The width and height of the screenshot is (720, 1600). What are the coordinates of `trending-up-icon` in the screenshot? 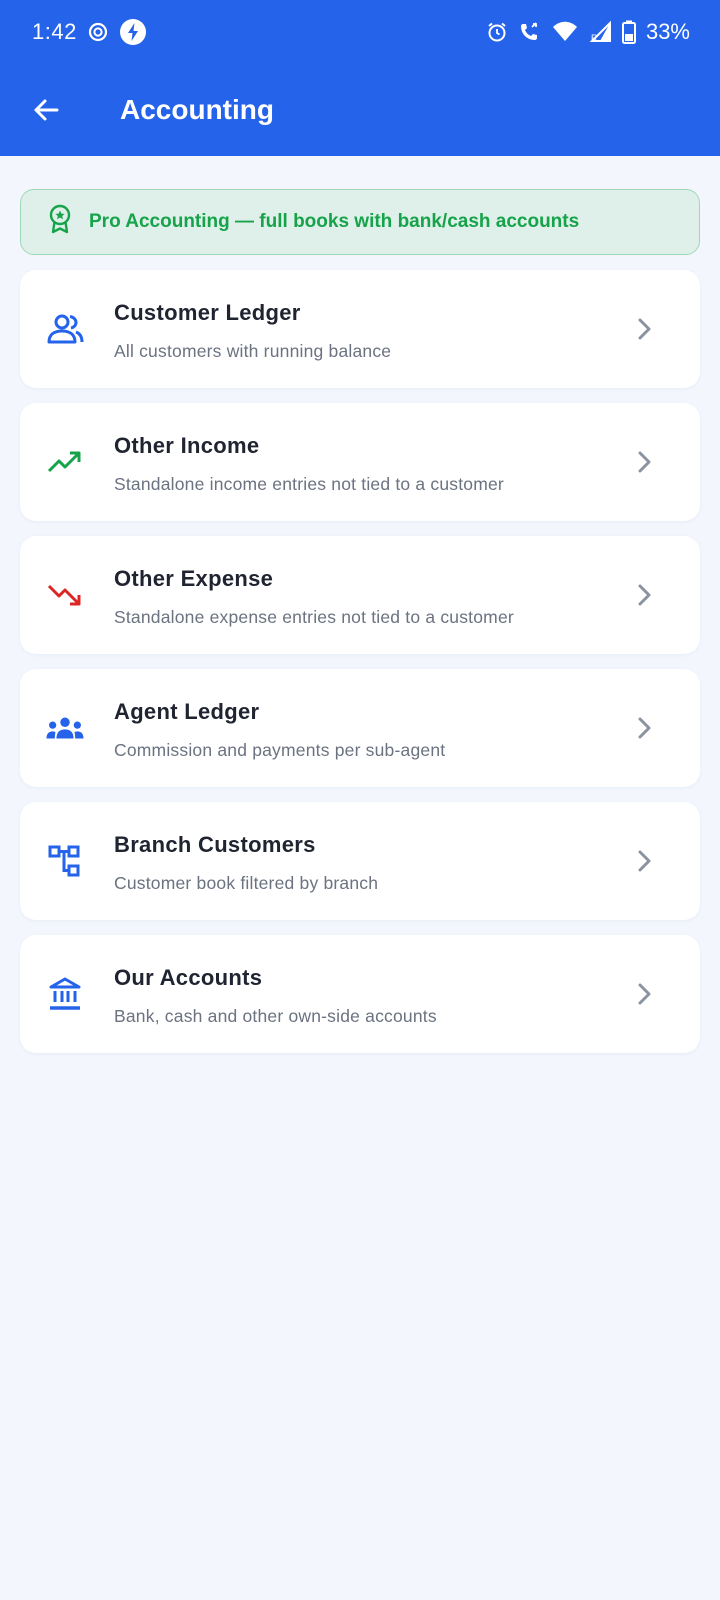 It's located at (65, 462).